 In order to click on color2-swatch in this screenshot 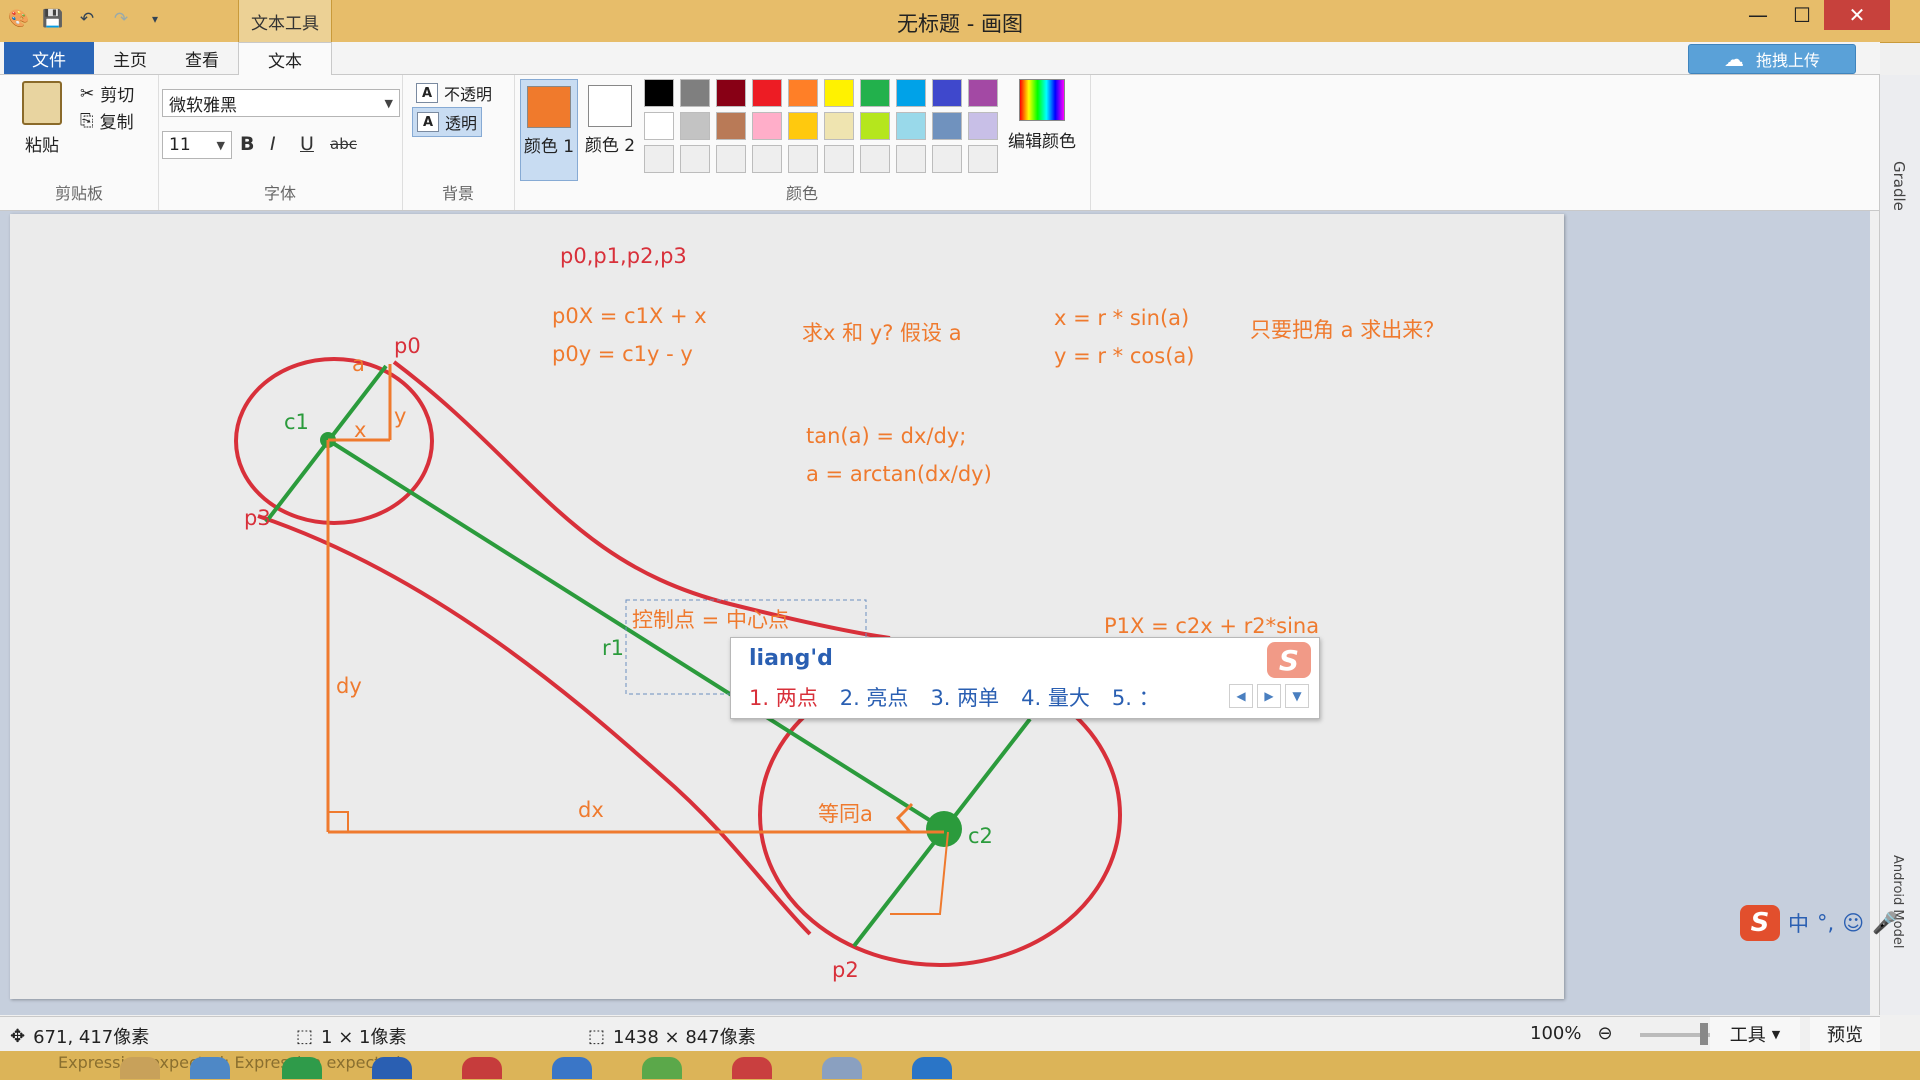, I will do `click(610, 106)`.